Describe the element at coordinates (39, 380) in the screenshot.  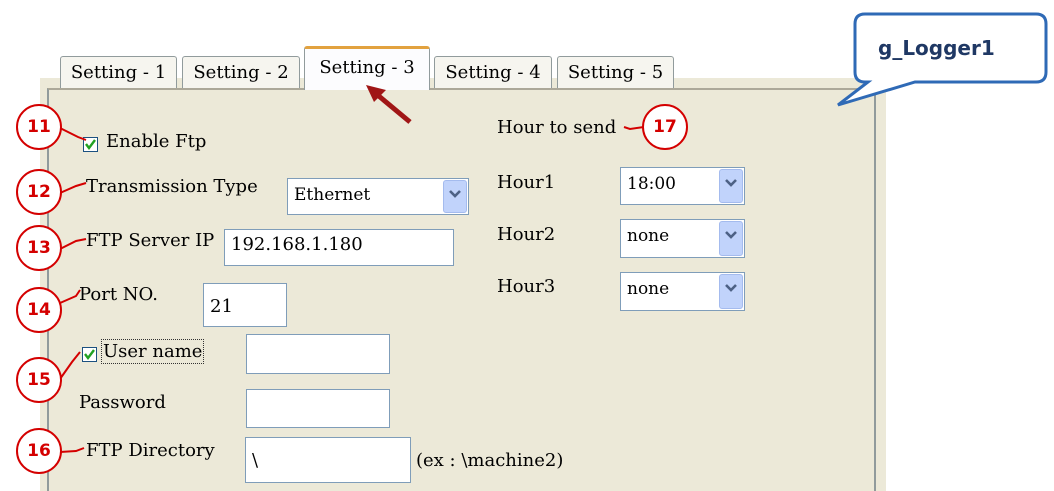
I see `badge-15: 15` at that location.